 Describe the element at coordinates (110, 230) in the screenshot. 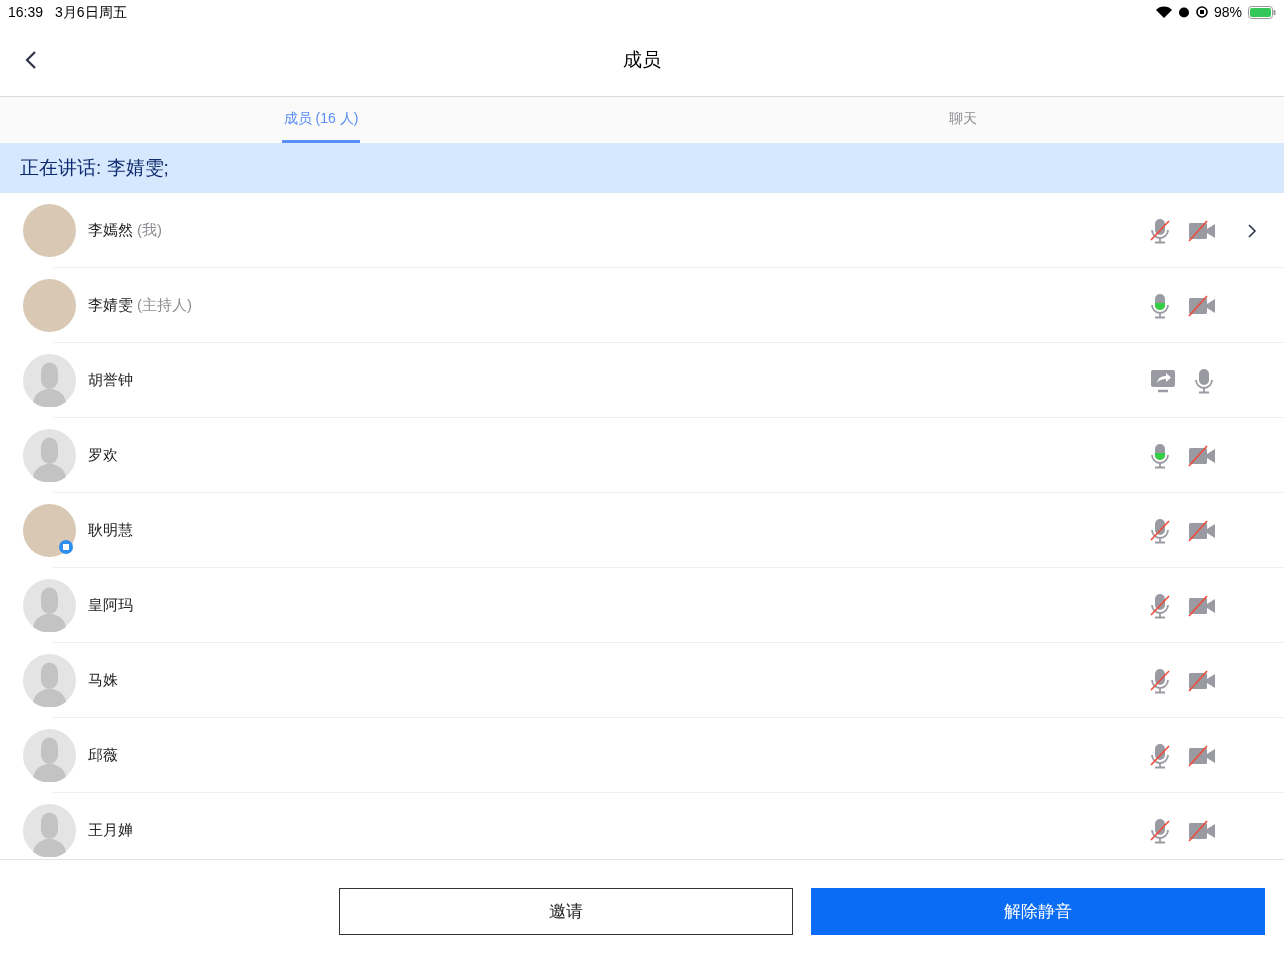

I see `member-name: 李嫣然` at that location.